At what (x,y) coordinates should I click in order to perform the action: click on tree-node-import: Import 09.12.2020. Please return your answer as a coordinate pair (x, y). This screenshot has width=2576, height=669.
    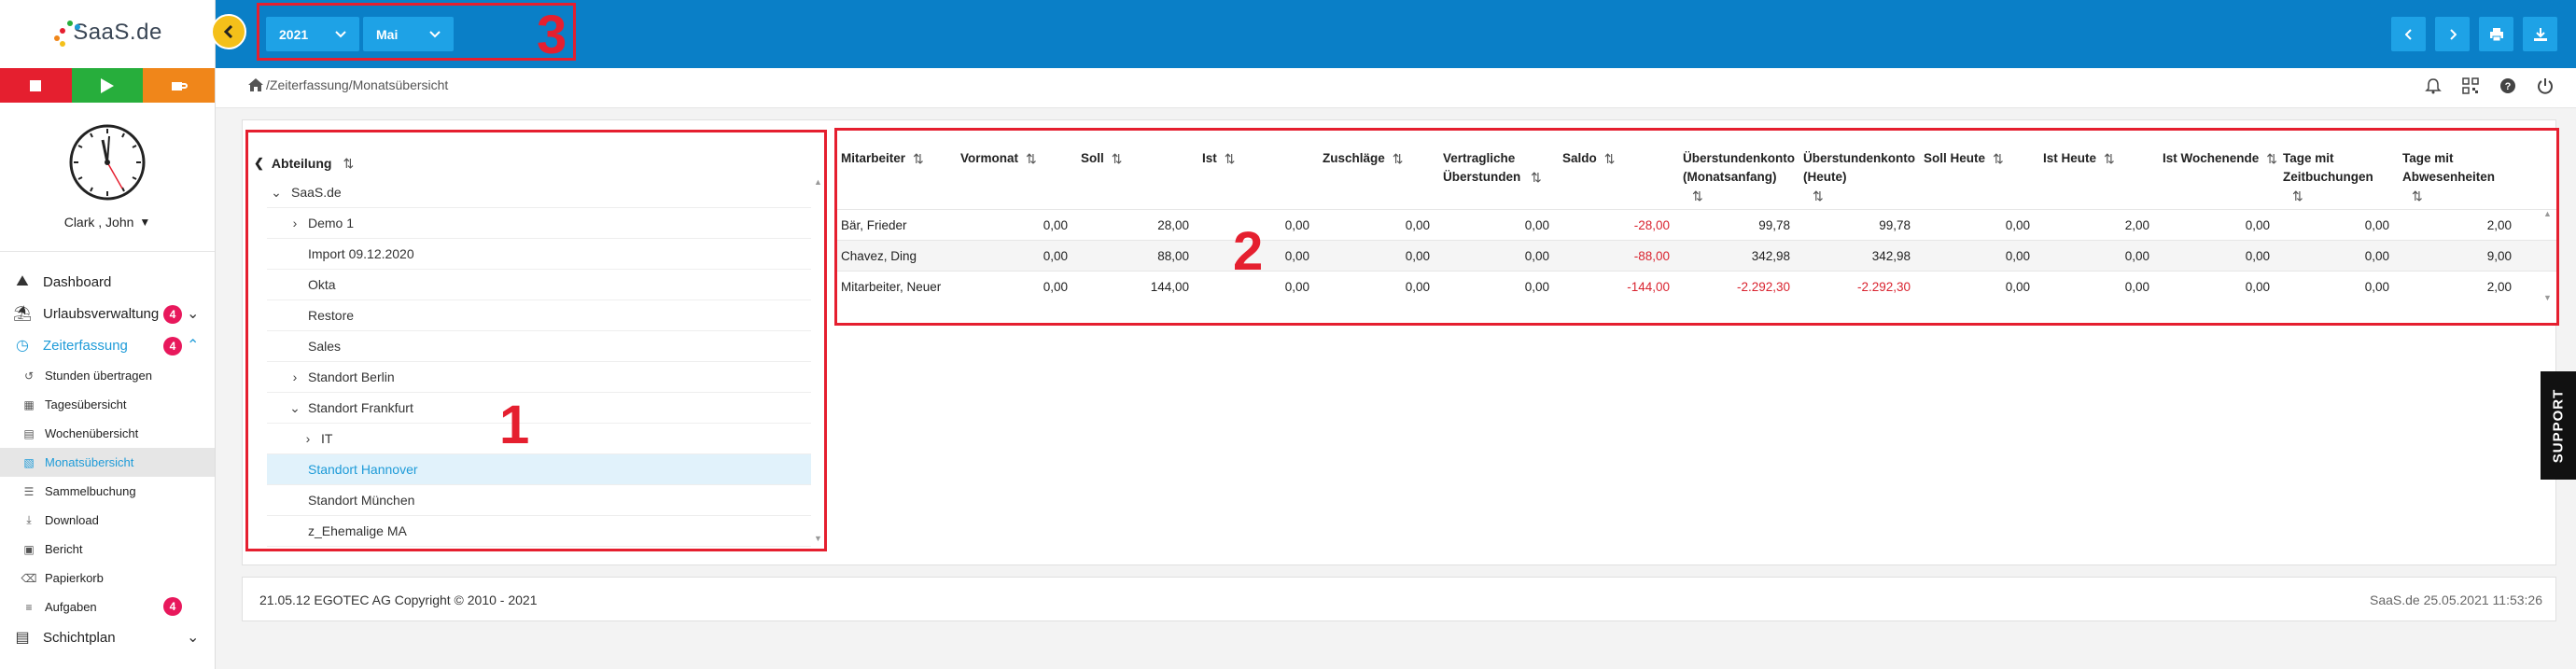
    Looking at the image, I should click on (539, 254).